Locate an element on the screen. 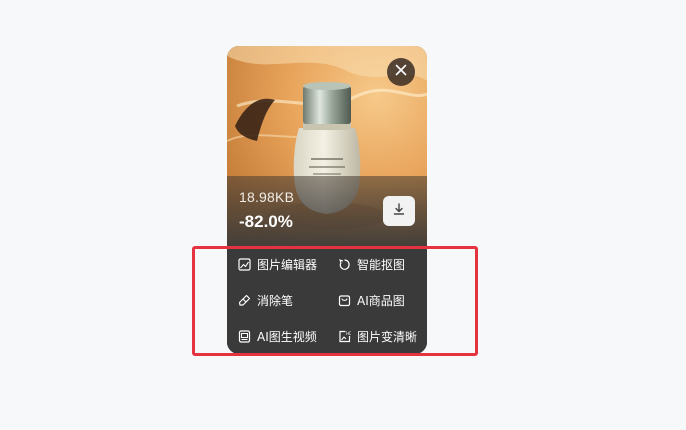  tool-label: 消除笔 is located at coordinates (275, 300).